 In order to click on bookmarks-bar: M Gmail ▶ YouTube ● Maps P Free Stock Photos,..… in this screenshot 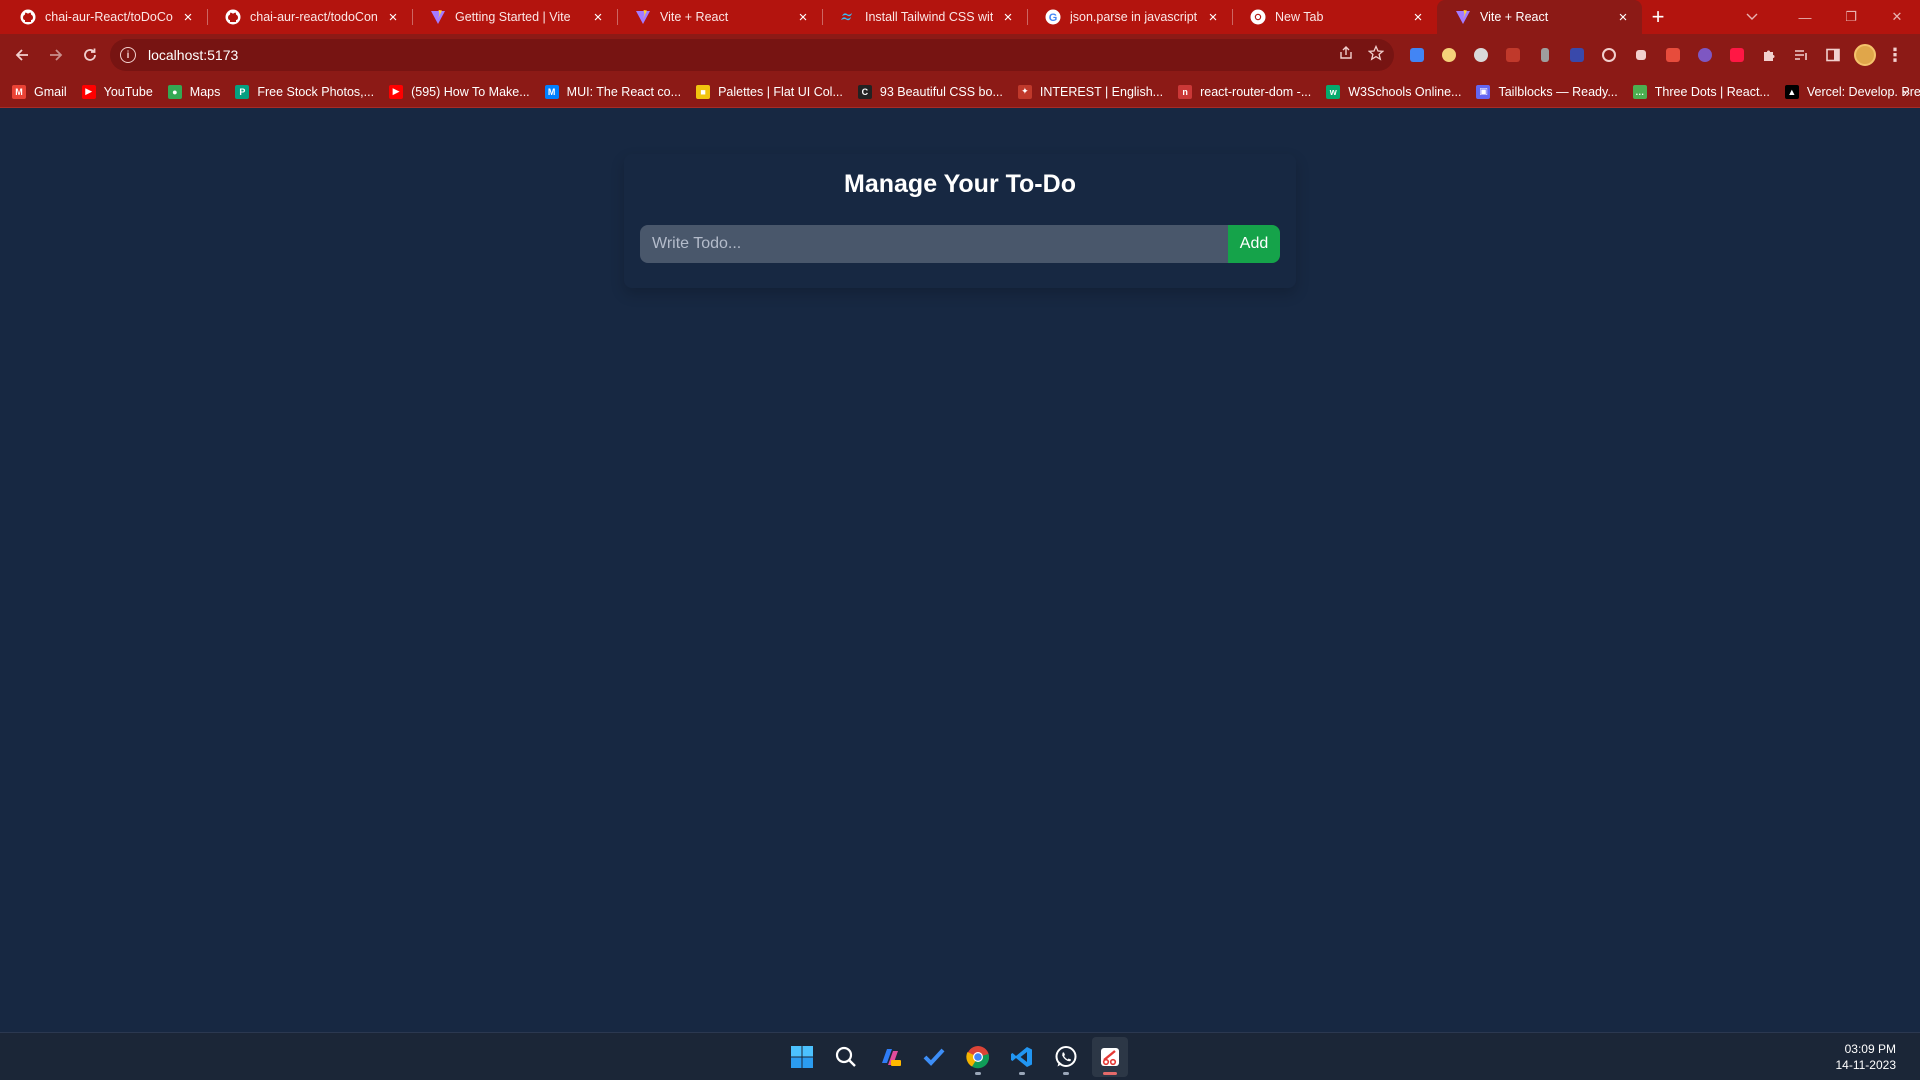, I will do `click(960, 92)`.